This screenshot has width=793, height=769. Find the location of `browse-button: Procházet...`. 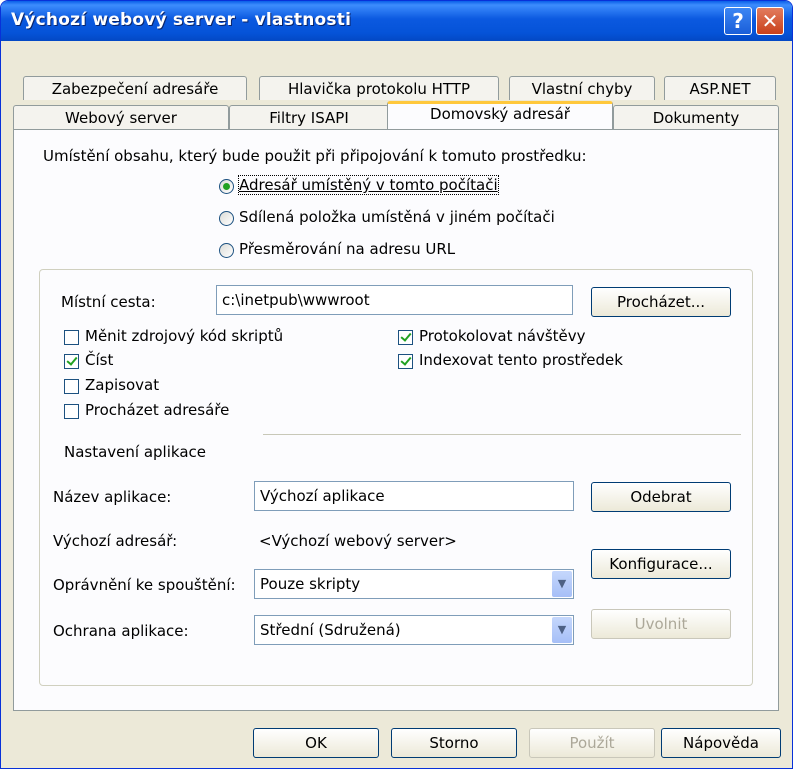

browse-button: Procházet... is located at coordinates (661, 302).